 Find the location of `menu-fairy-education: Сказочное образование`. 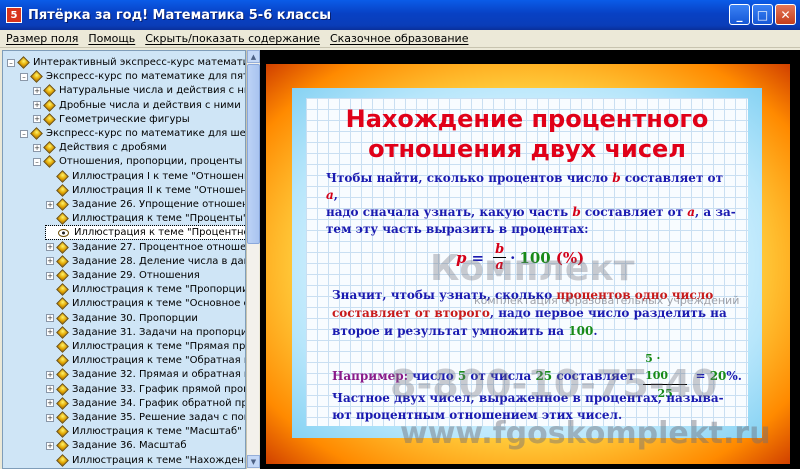

menu-fairy-education: Сказочное образование is located at coordinates (399, 38).